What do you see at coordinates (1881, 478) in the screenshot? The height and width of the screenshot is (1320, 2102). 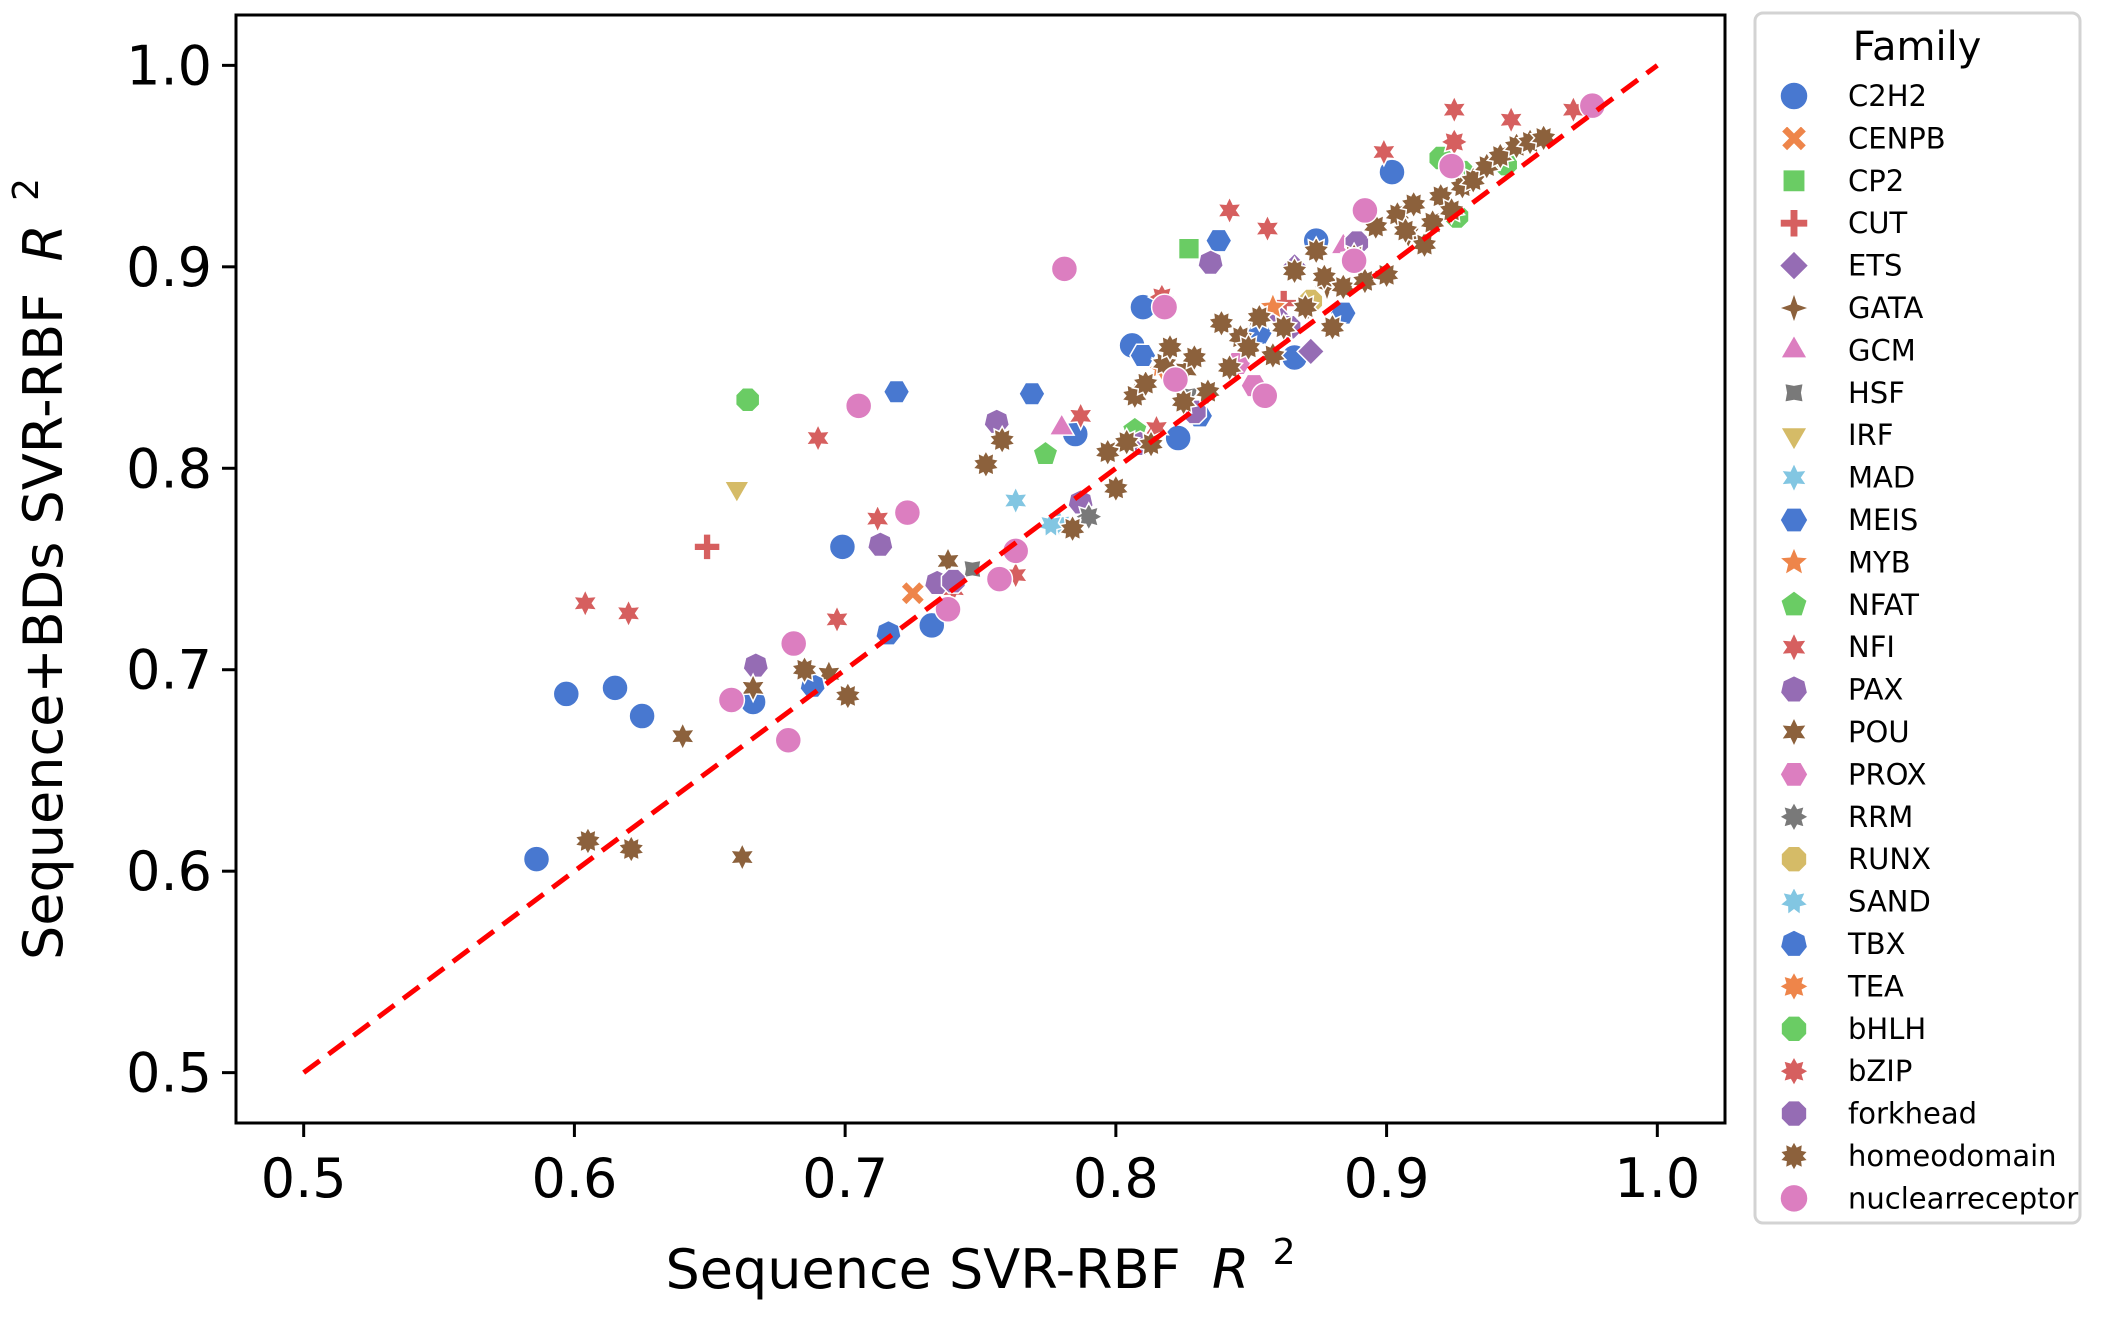 I see `legend-label: MAD` at bounding box center [1881, 478].